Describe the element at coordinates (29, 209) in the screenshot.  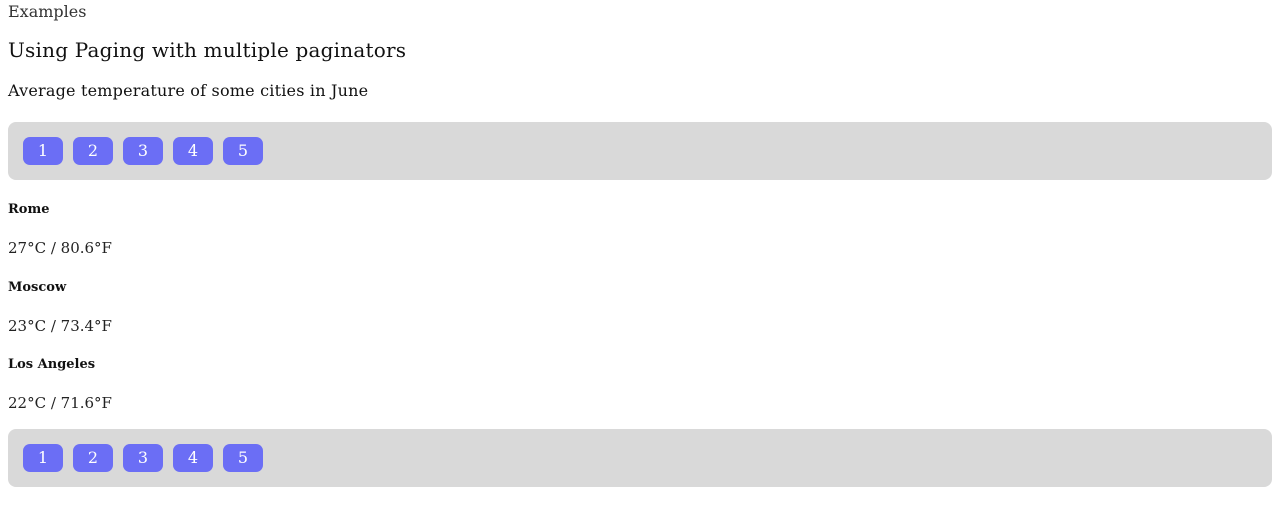
I see `city-name-rome: Rome` at that location.